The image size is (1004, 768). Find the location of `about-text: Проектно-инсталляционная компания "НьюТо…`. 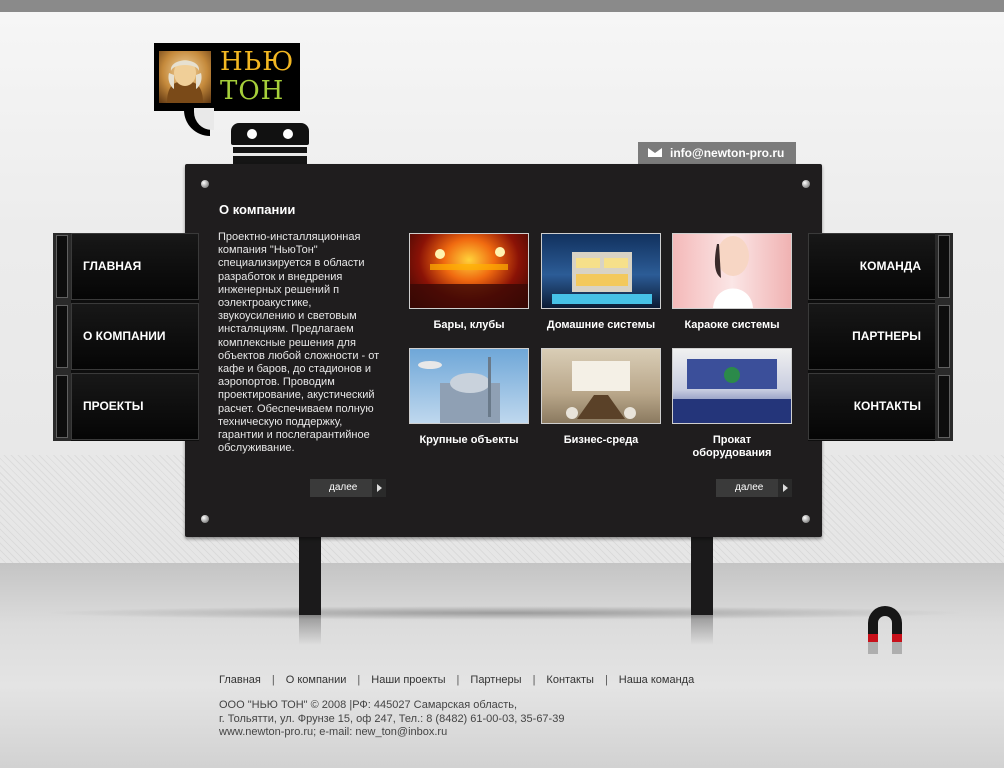

about-text: Проектно-инсталляционная компания "НьюТо… is located at coordinates (299, 343).